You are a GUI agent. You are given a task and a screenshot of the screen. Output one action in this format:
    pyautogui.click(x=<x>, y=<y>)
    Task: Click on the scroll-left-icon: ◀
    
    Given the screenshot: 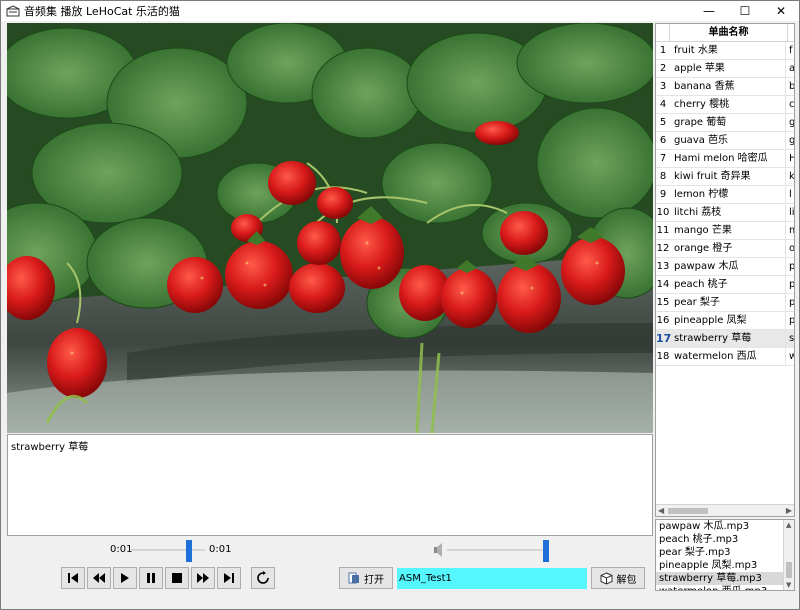 What is the action you would take?
    pyautogui.click(x=661, y=510)
    